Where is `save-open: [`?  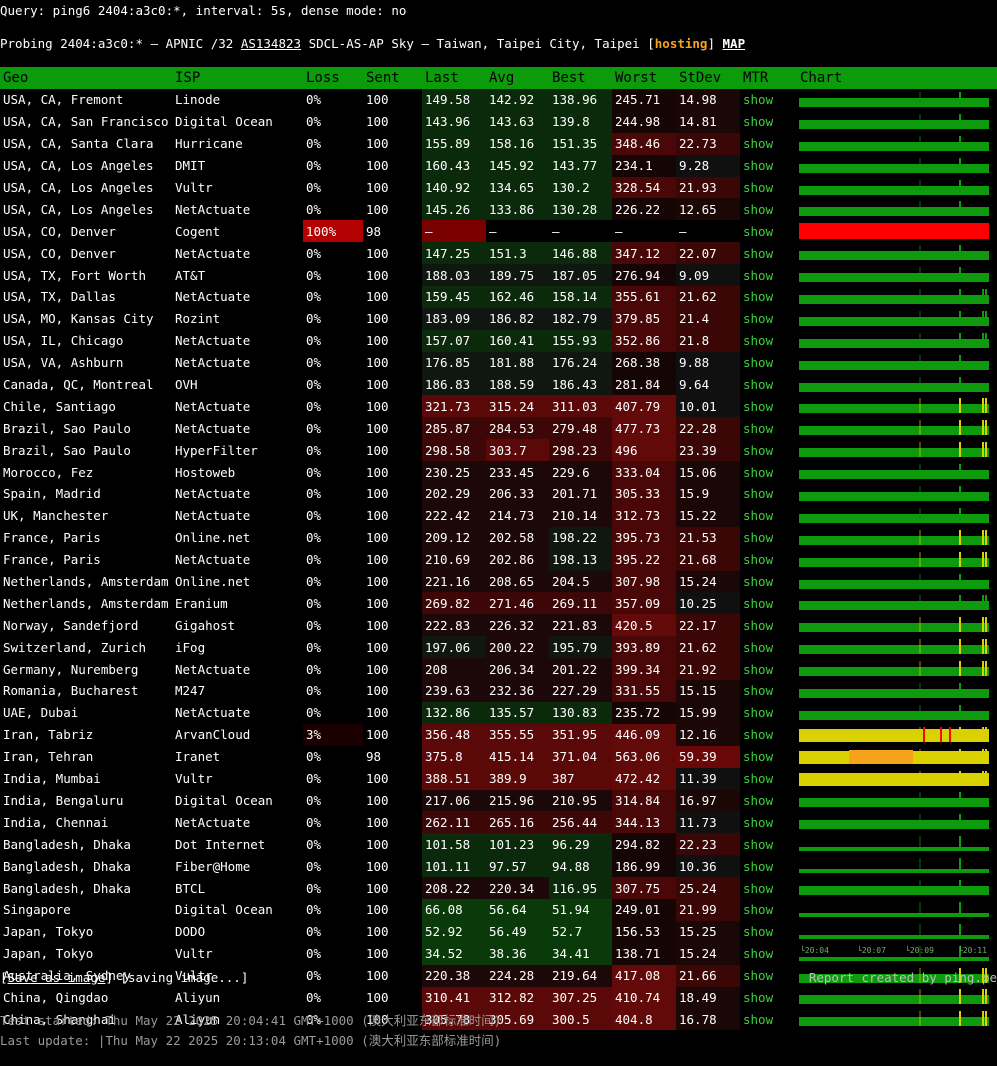
save-open: [ is located at coordinates (4, 977).